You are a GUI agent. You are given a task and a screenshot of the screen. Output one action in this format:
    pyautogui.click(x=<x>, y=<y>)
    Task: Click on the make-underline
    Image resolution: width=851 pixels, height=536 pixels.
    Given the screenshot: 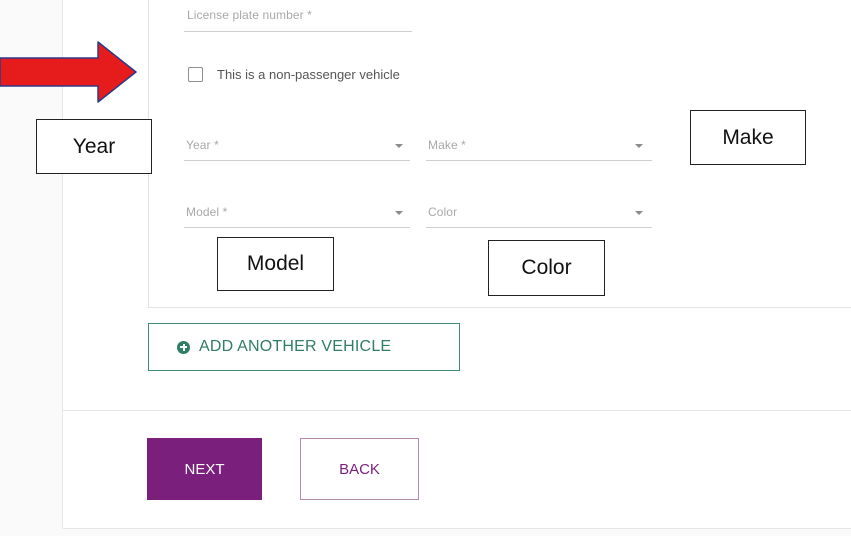 What is the action you would take?
    pyautogui.click(x=539, y=160)
    